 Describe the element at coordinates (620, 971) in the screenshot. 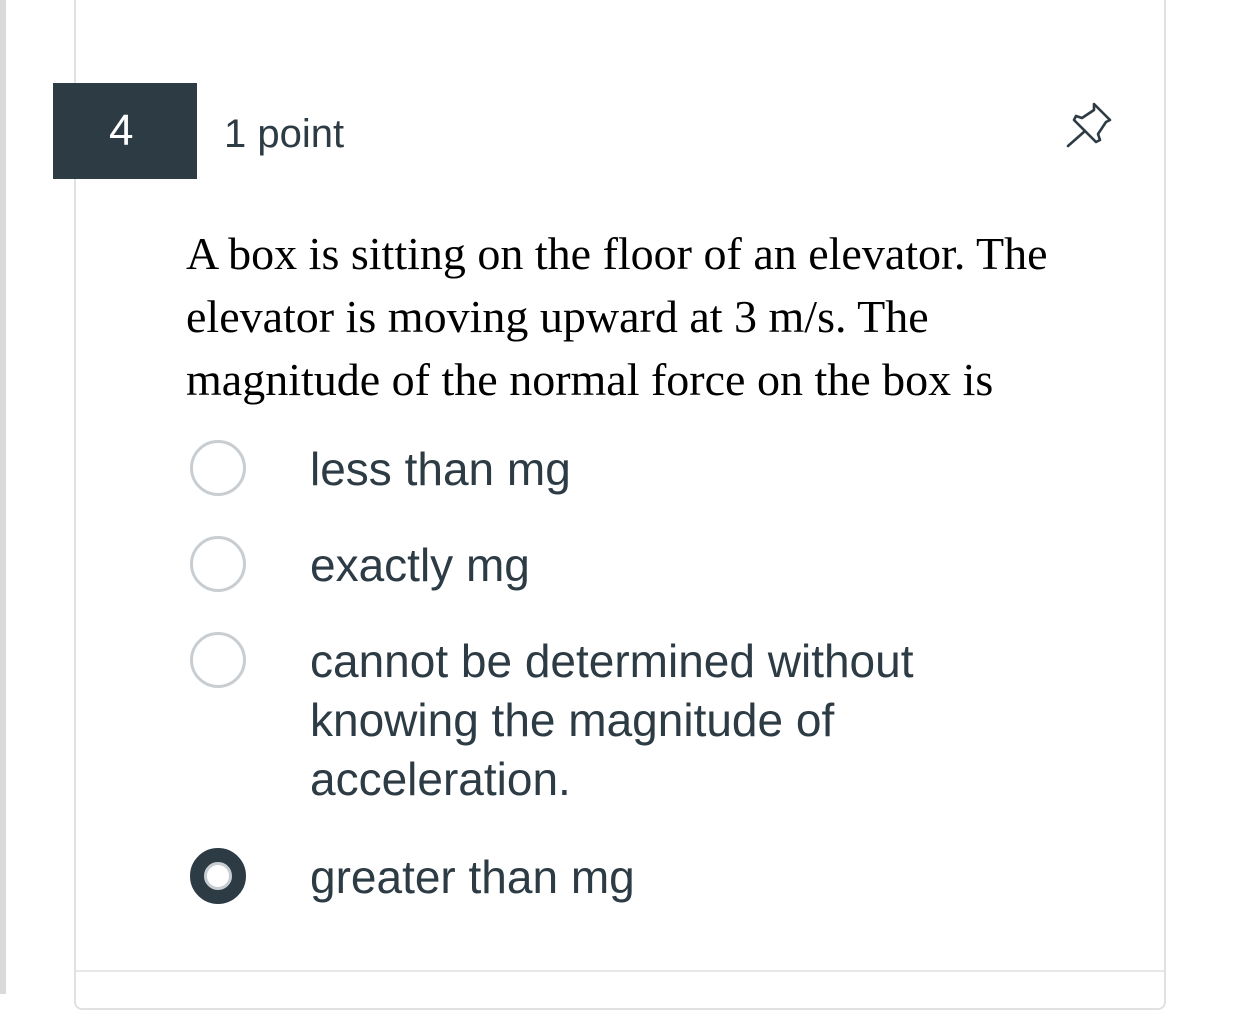

I see `card-divider` at that location.